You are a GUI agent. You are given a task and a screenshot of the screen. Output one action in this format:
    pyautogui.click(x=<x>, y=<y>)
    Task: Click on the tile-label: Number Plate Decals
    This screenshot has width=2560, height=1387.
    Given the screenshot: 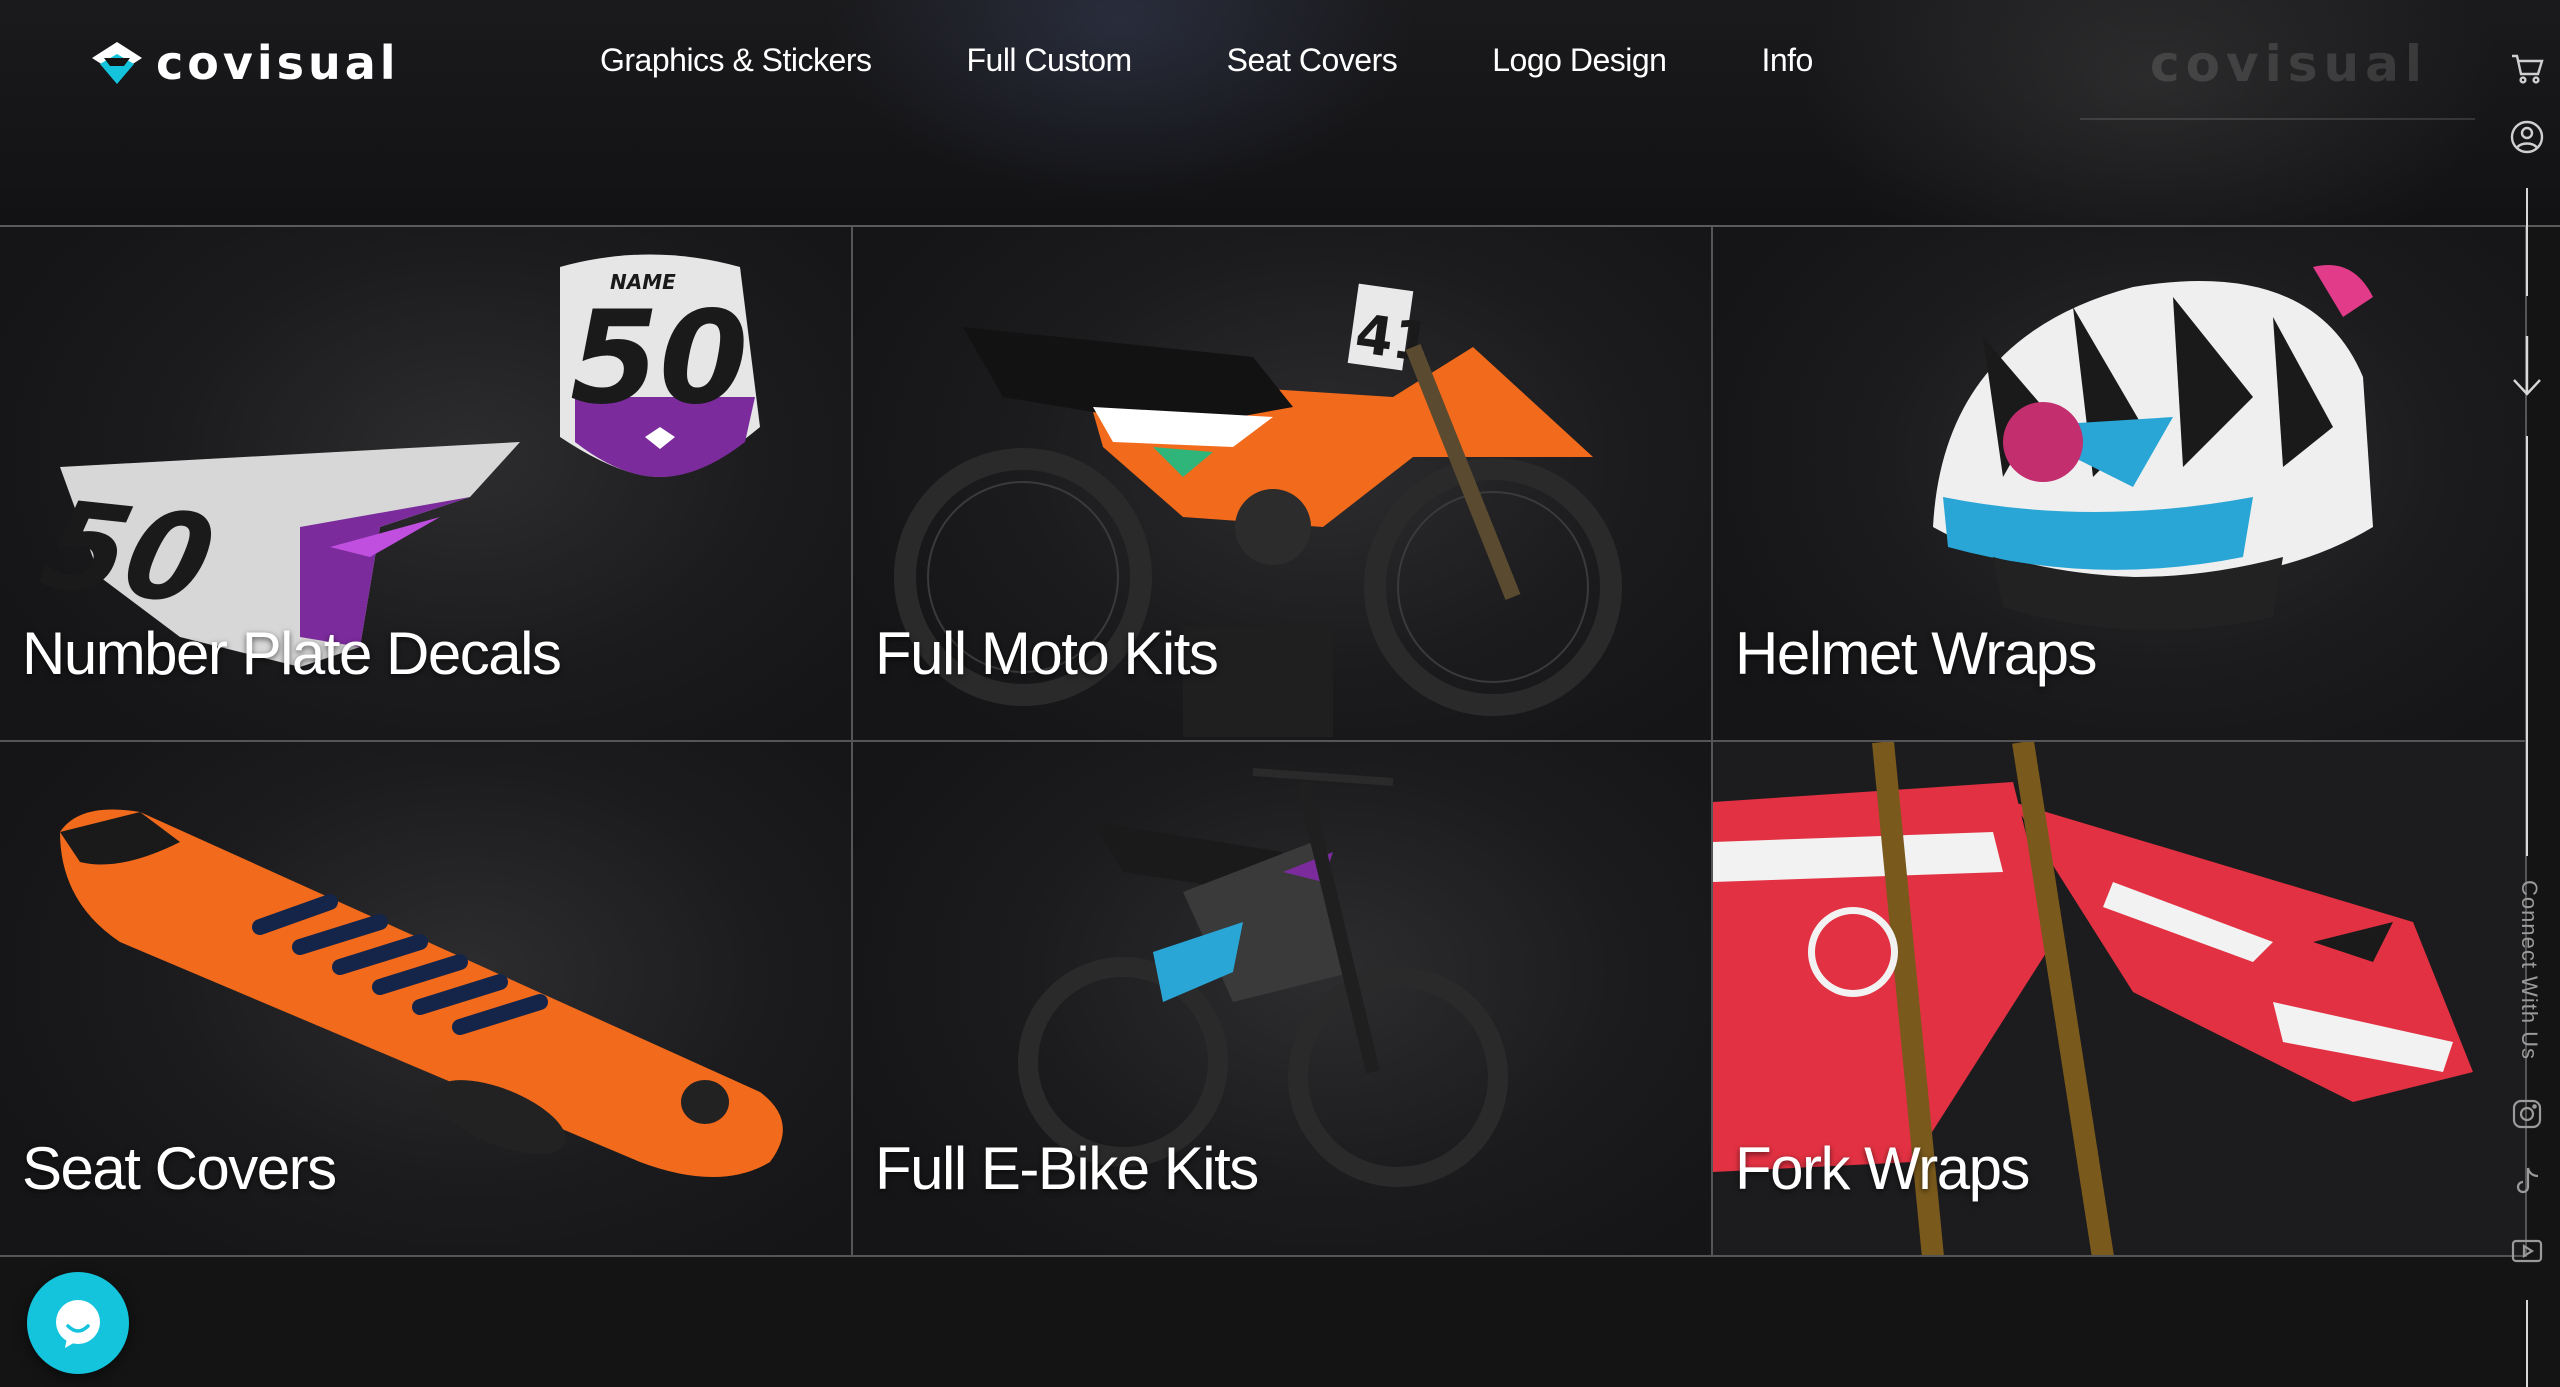 What is the action you would take?
    pyautogui.click(x=292, y=653)
    